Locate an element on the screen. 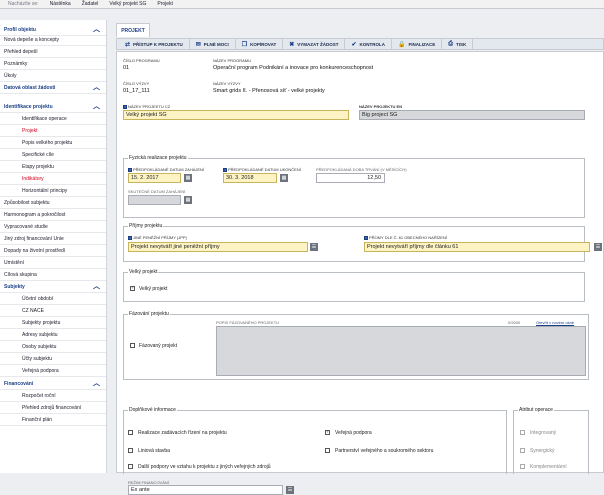  sidebar-item: Indikátory is located at coordinates (53, 179).